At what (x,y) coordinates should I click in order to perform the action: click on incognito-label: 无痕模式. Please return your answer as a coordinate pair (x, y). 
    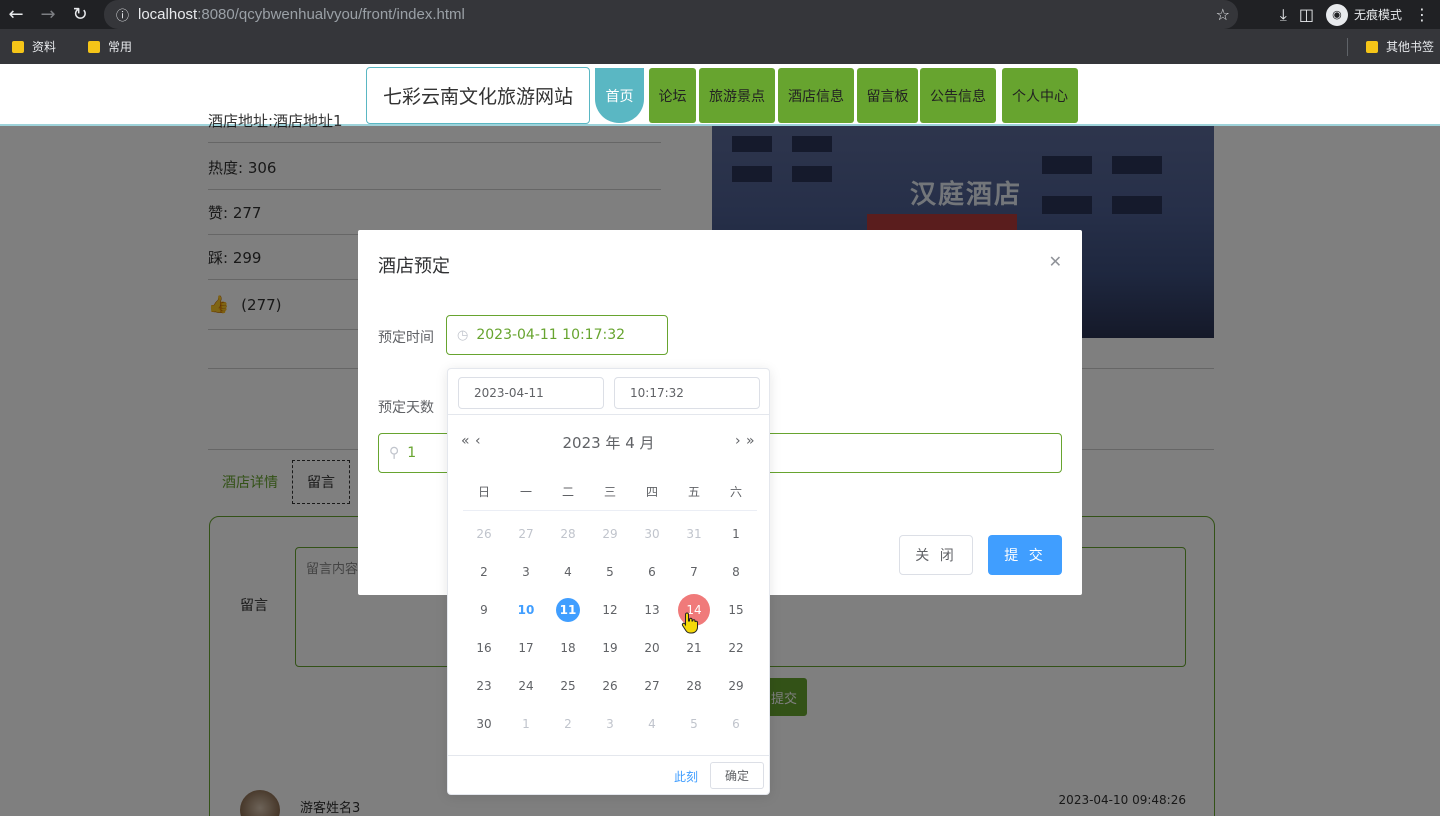
    Looking at the image, I should click on (1377, 15).